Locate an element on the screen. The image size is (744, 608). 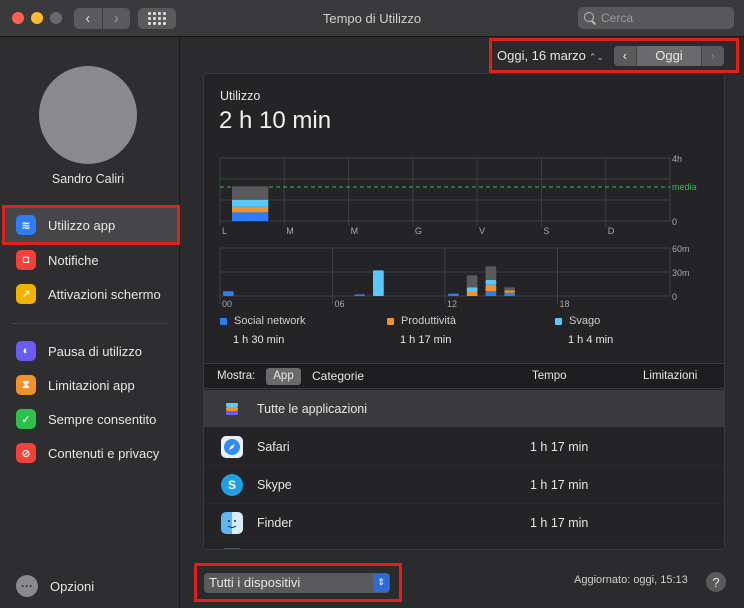
username: Sandro Caliri is located at coordinates (88, 179).